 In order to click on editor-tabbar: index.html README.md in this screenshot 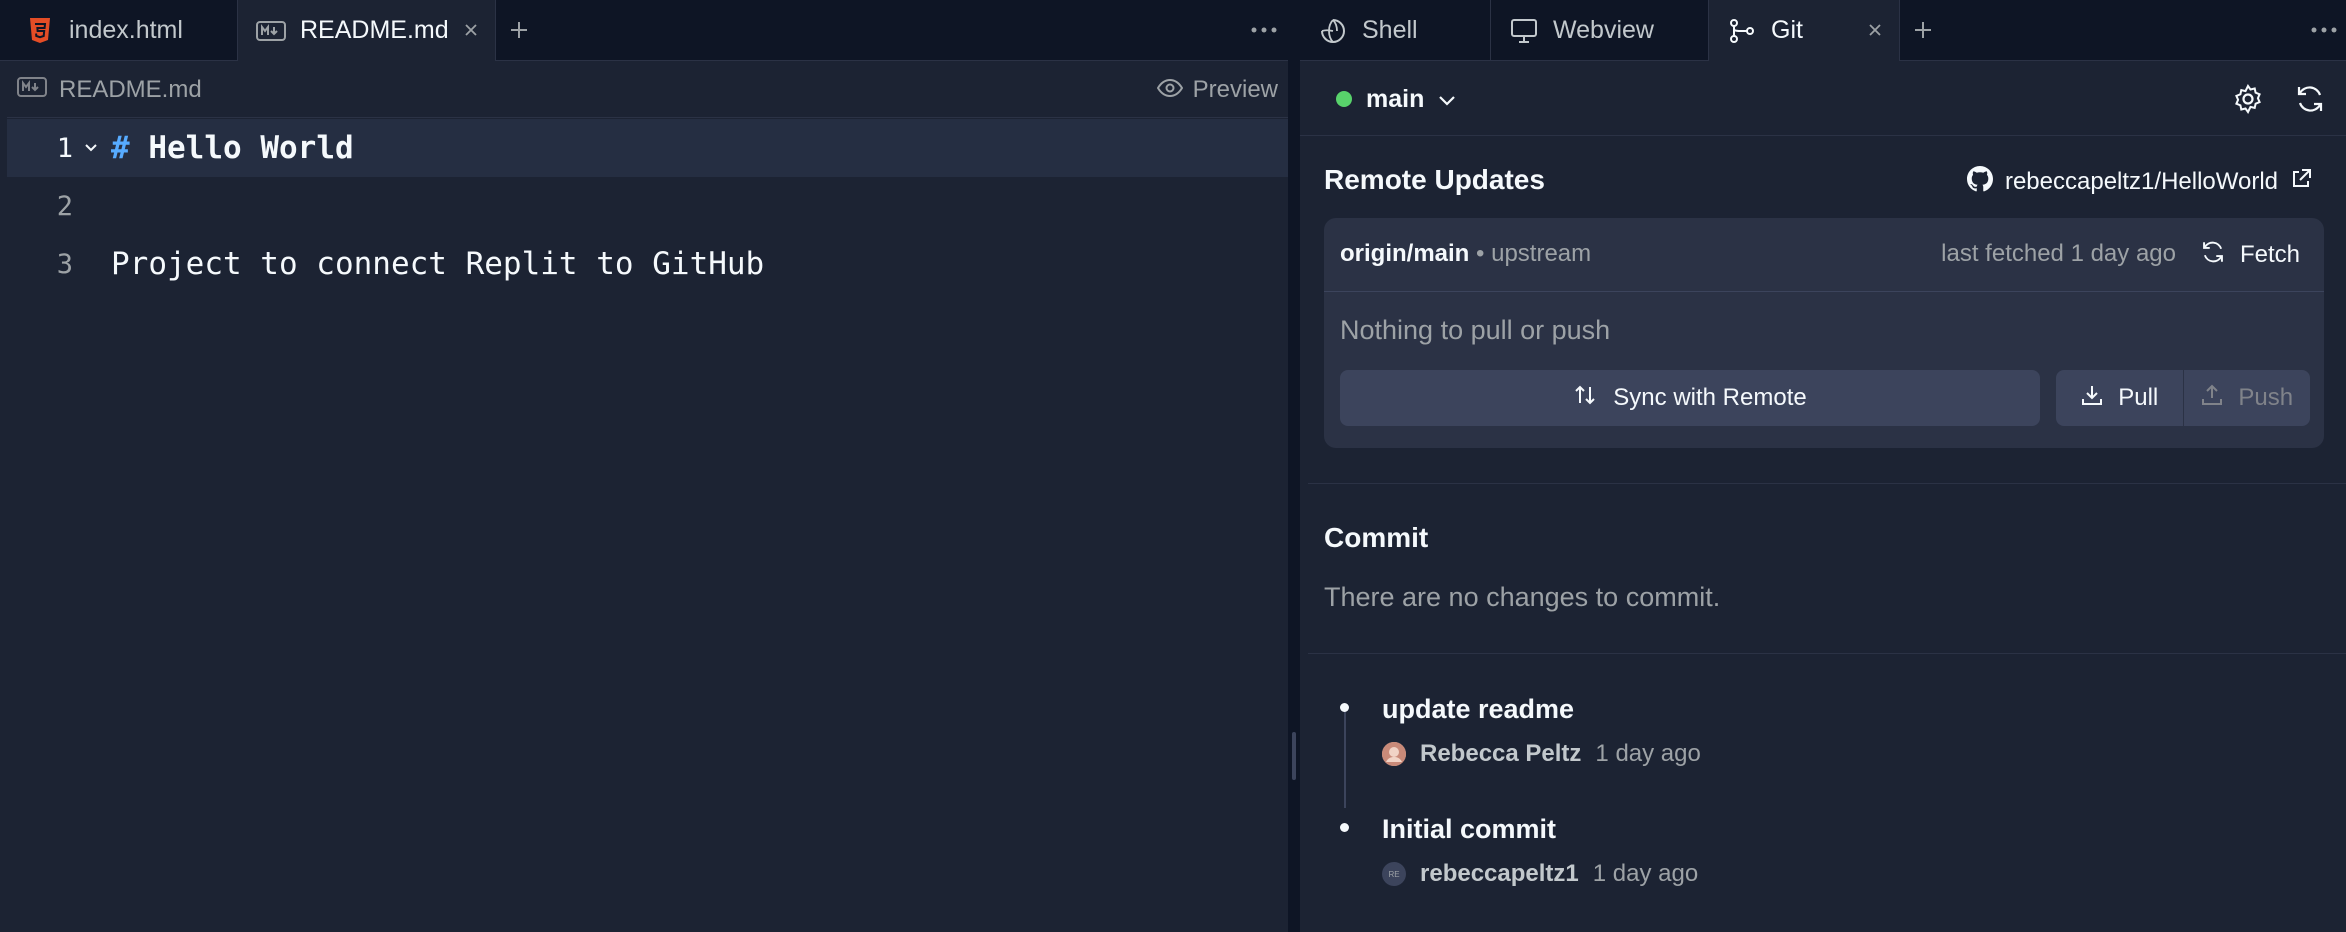, I will do `click(644, 30)`.